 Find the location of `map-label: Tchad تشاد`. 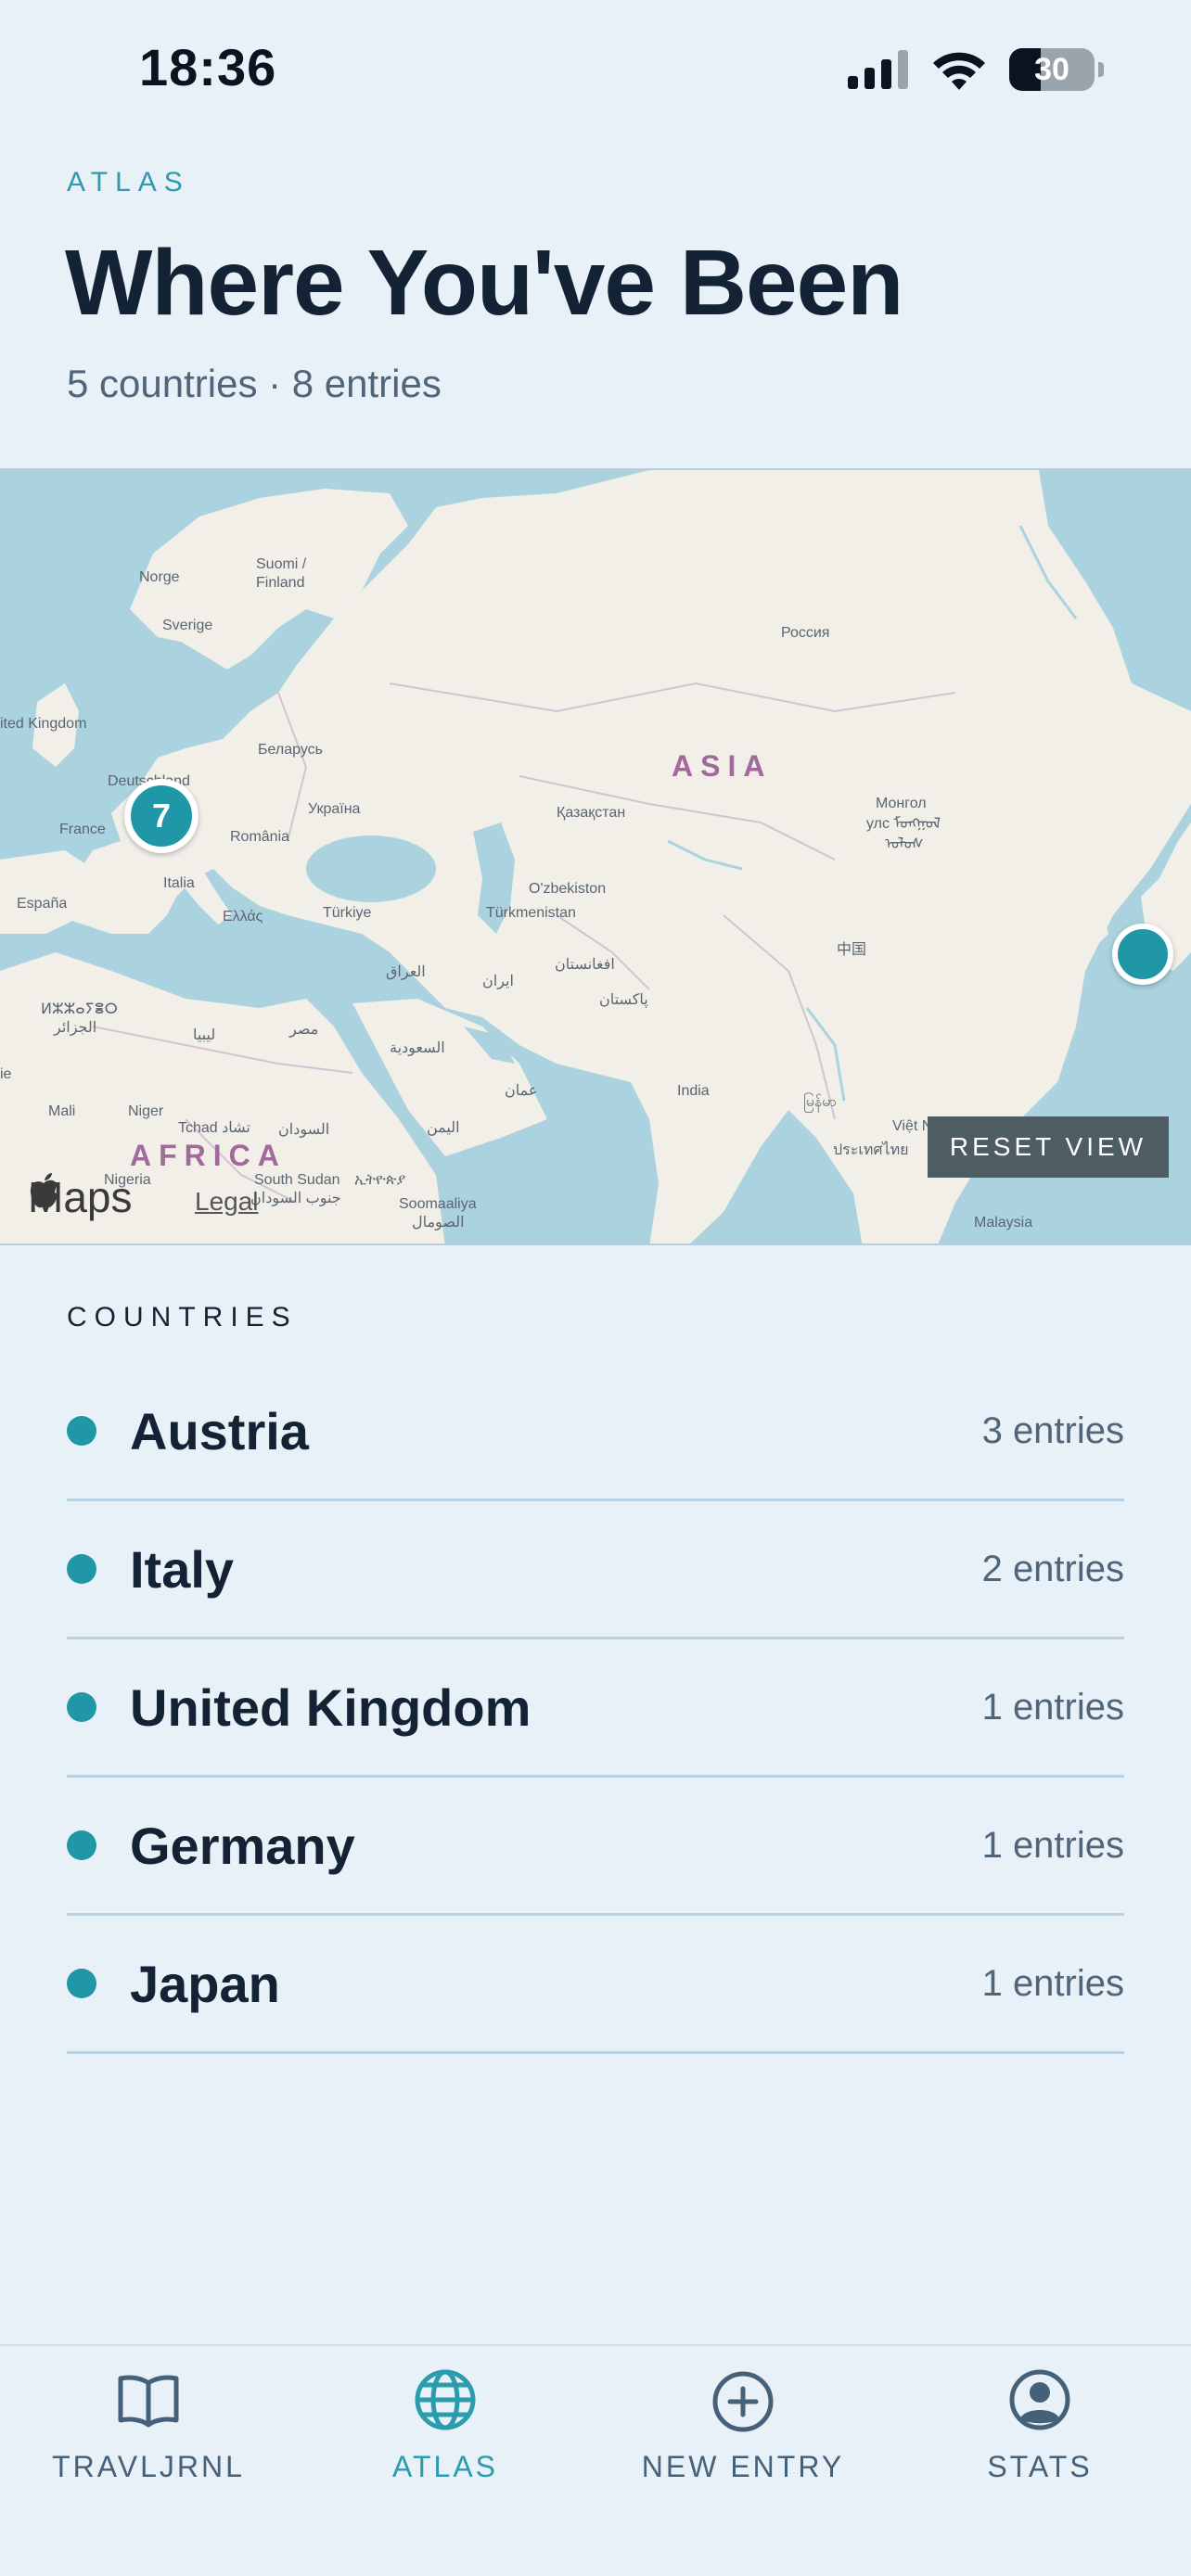

map-label: Tchad تشاد is located at coordinates (214, 1128).